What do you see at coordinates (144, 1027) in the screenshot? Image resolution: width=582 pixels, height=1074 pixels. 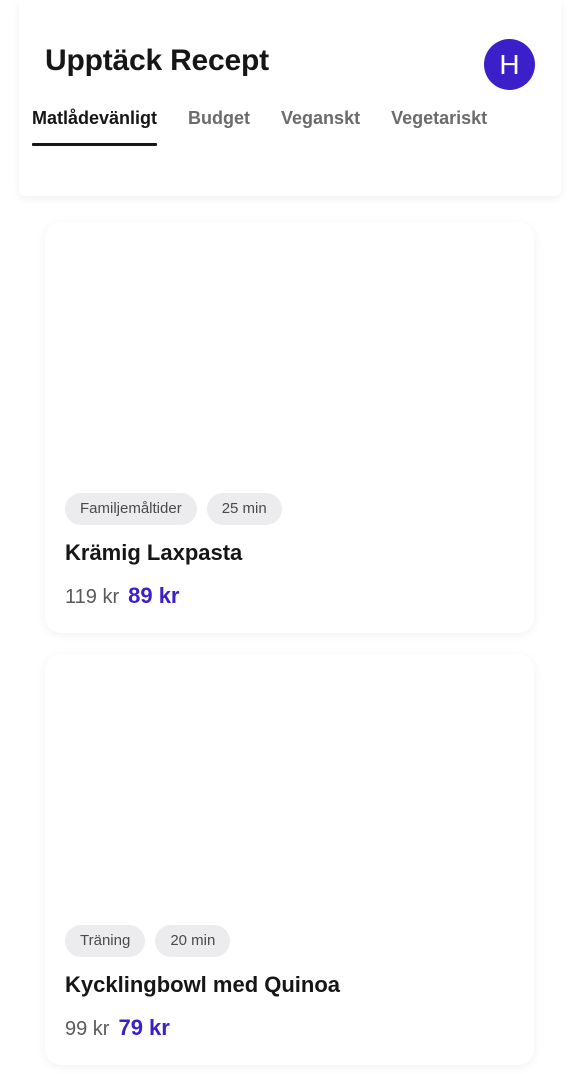 I see `sale-price: 79 kr` at bounding box center [144, 1027].